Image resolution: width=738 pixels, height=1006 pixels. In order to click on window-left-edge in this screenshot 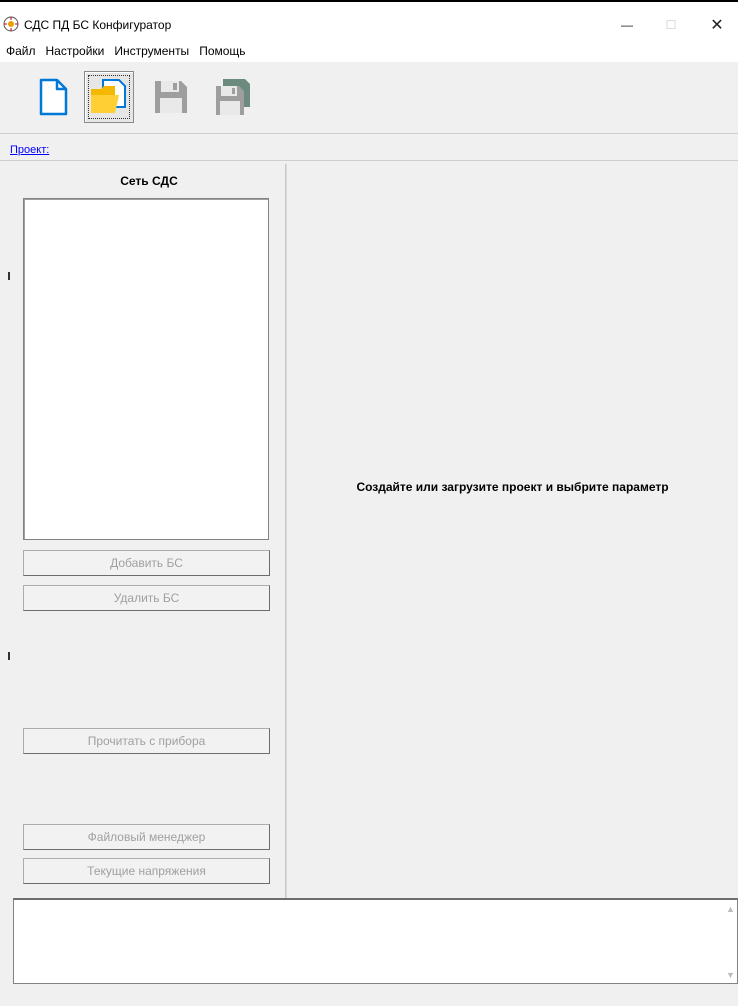, I will do `click(6, 573)`.